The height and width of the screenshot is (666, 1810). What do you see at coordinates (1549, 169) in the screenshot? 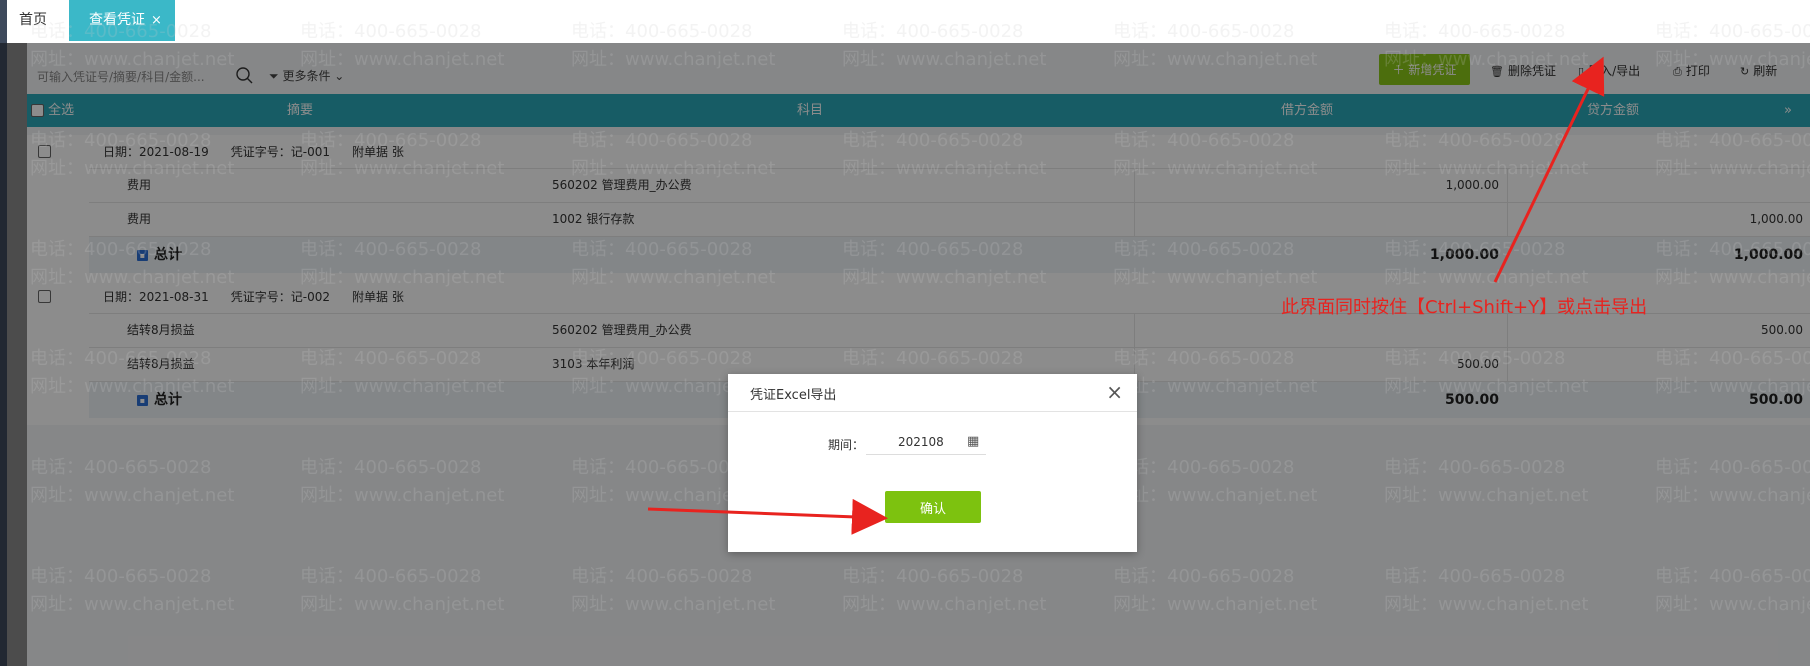
I see `arrow-to-export` at bounding box center [1549, 169].